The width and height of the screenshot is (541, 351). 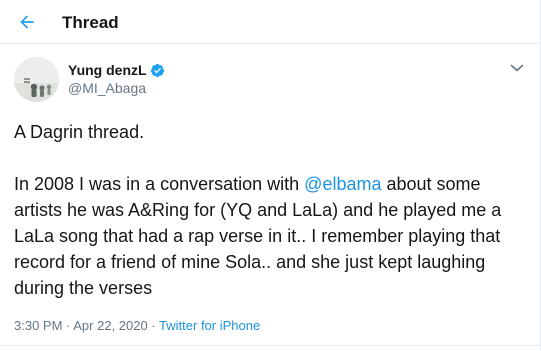 What do you see at coordinates (157, 70) in the screenshot?
I see `verified-badge-icon` at bounding box center [157, 70].